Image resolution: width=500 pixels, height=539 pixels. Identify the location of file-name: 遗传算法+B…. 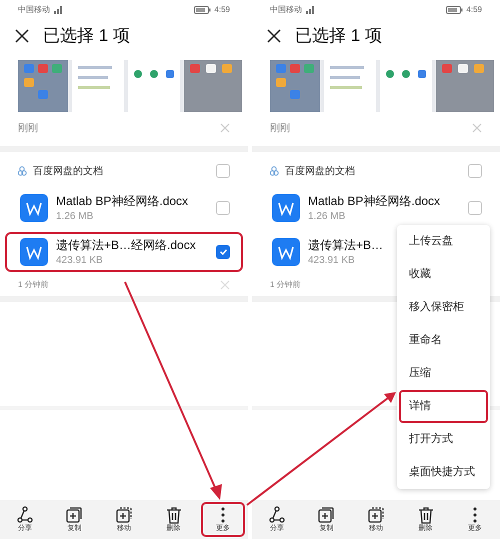
(346, 245).